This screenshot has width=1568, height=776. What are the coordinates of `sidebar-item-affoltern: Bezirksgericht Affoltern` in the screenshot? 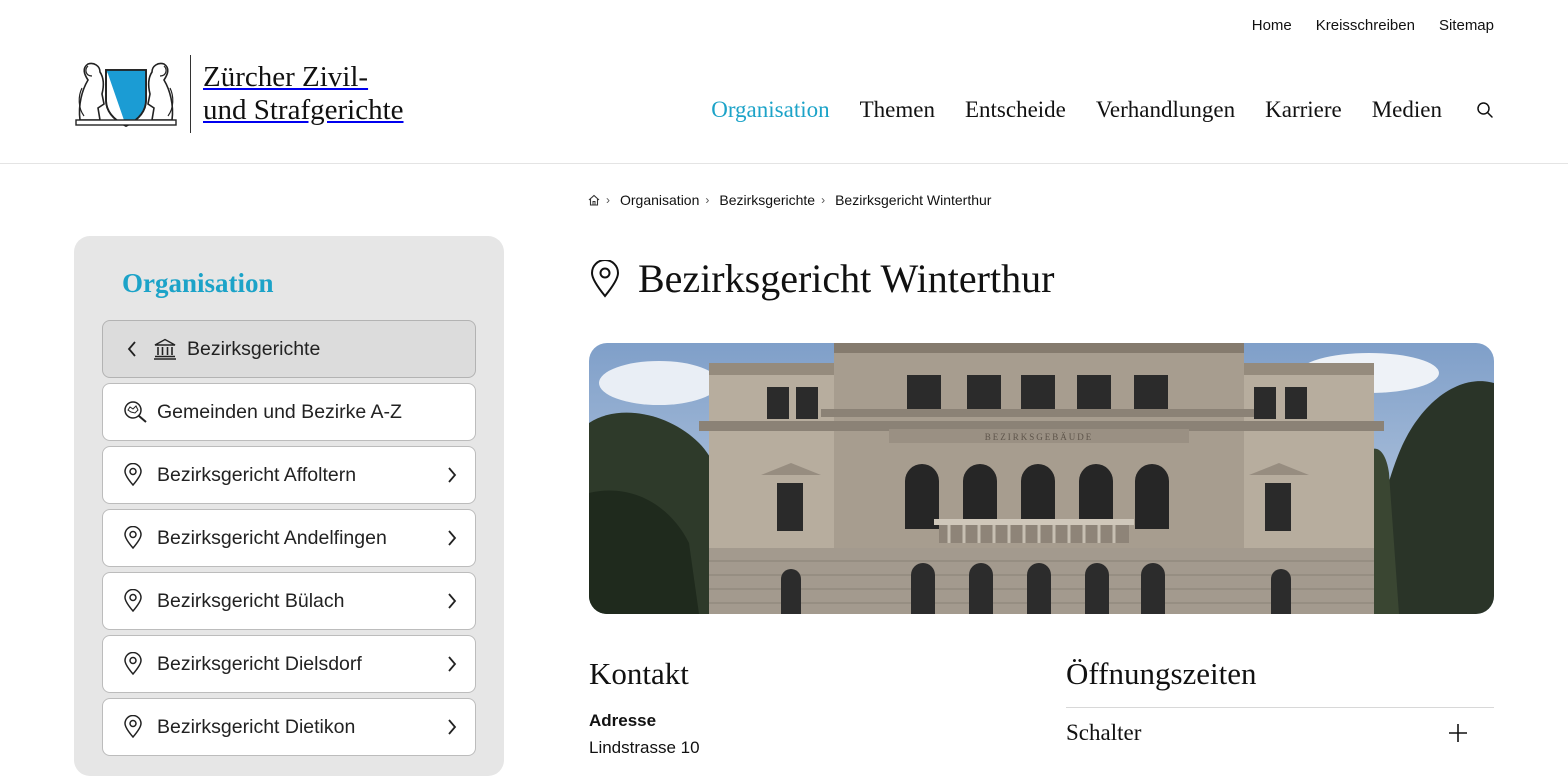 It's located at (289, 475).